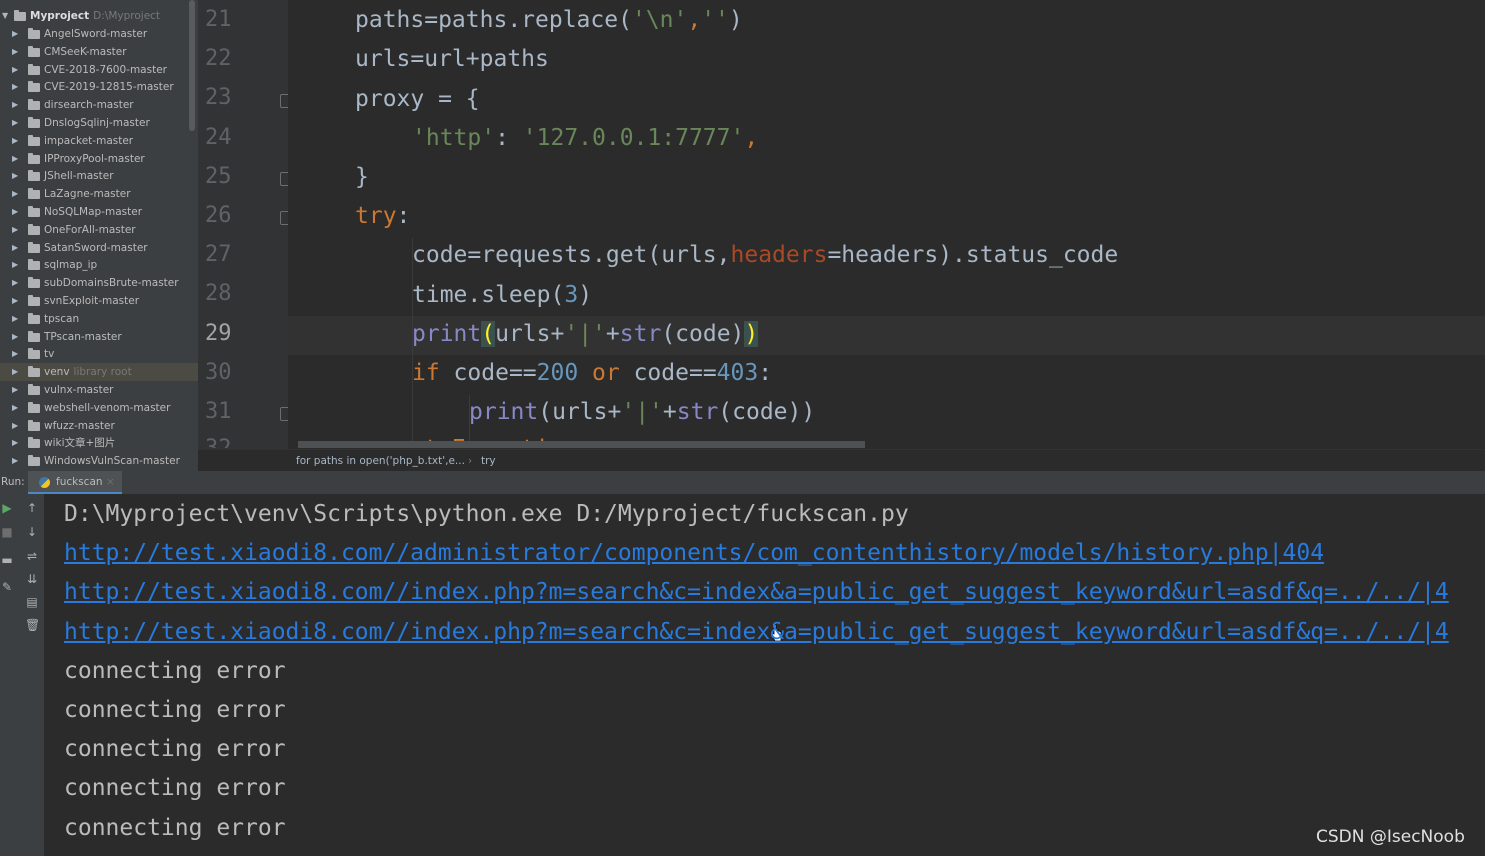  Describe the element at coordinates (841, 460) in the screenshot. I see `breadcrumb: for paths in open('php_b.txt',e... › try` at that location.